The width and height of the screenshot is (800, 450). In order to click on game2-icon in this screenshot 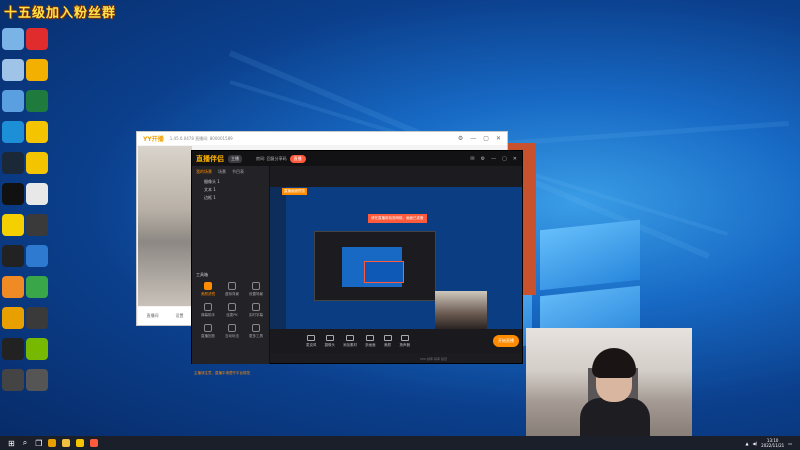, I will do `click(37, 225)`.